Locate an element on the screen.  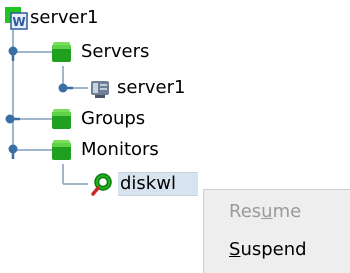
server-icon is located at coordinates (100, 89).